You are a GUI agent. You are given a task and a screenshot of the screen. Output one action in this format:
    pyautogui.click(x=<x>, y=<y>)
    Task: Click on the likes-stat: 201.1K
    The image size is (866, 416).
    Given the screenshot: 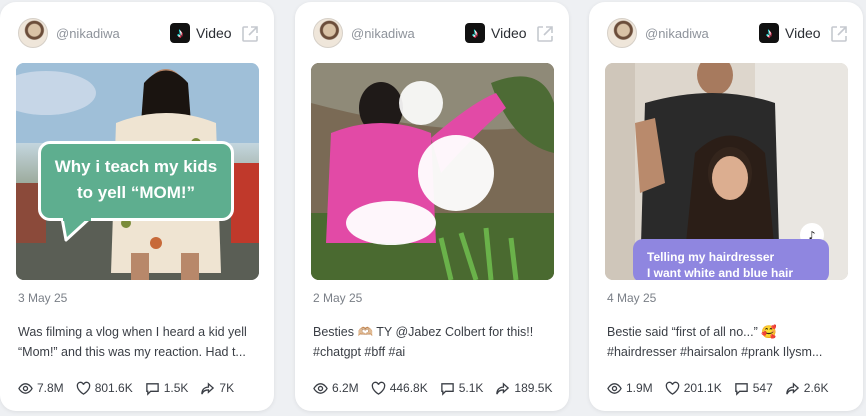 What is the action you would take?
    pyautogui.click(x=693, y=388)
    